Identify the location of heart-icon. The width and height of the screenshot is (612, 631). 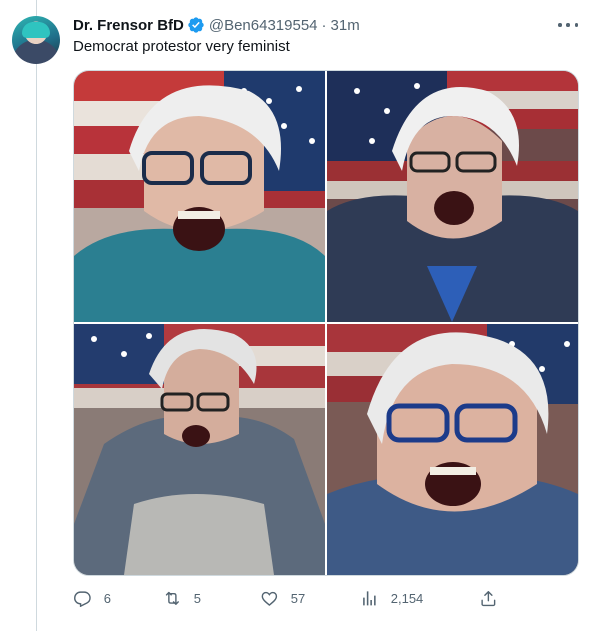
(269, 598).